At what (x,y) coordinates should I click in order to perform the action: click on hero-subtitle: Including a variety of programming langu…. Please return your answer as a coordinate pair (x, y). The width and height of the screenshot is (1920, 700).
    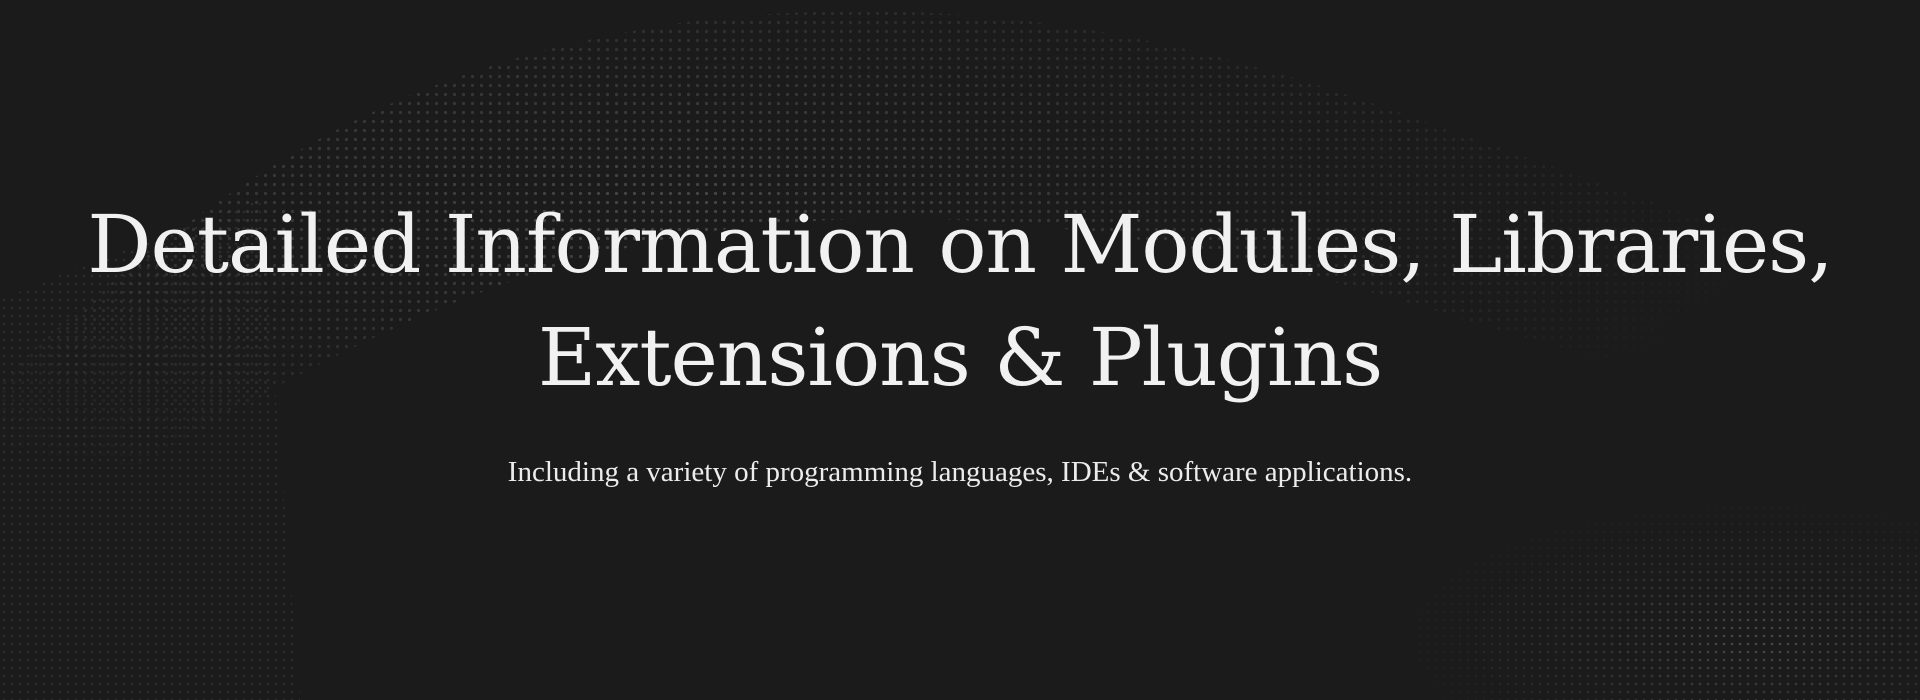
    Looking at the image, I should click on (960, 472).